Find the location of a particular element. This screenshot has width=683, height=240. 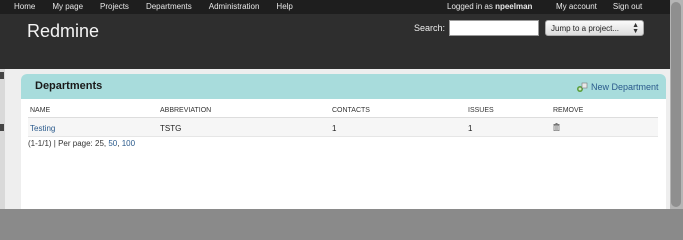

col-name-header: Name is located at coordinates (93, 111).